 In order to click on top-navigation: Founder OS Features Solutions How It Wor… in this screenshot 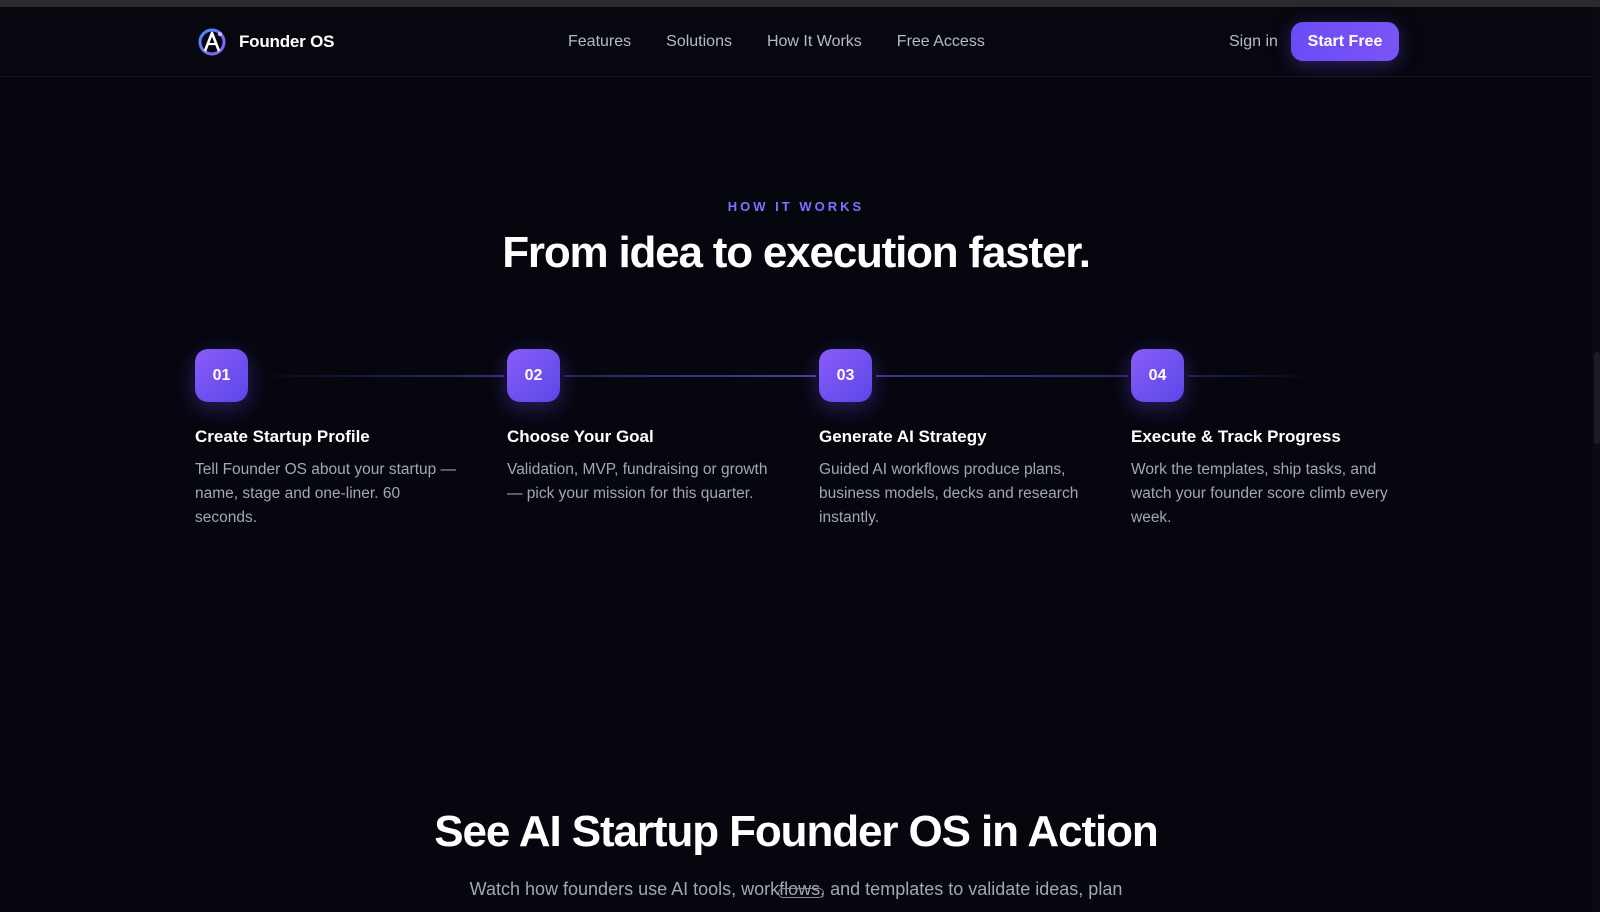, I will do `click(796, 42)`.